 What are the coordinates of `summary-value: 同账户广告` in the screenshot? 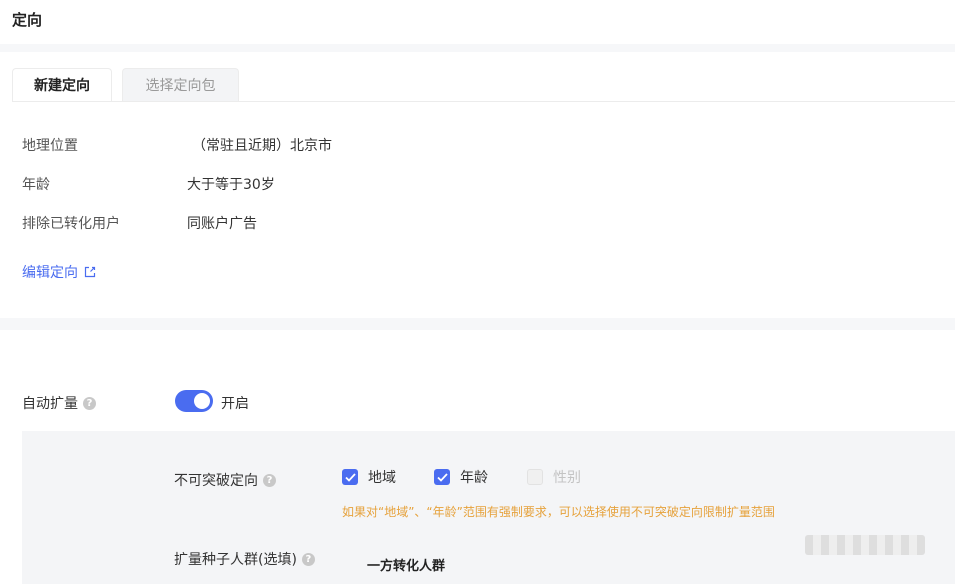 It's located at (222, 224).